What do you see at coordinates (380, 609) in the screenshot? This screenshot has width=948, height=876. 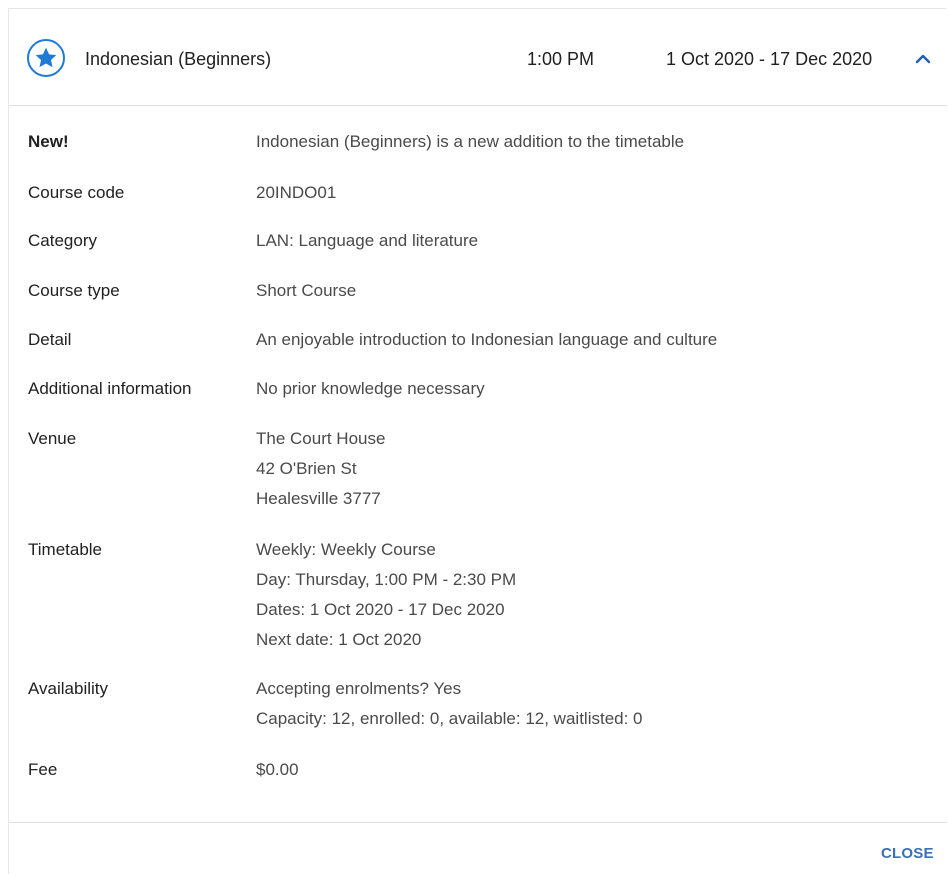 I see `timetable-line: Dates: 1 Oct 2020 - 17 Dec 2020` at bounding box center [380, 609].